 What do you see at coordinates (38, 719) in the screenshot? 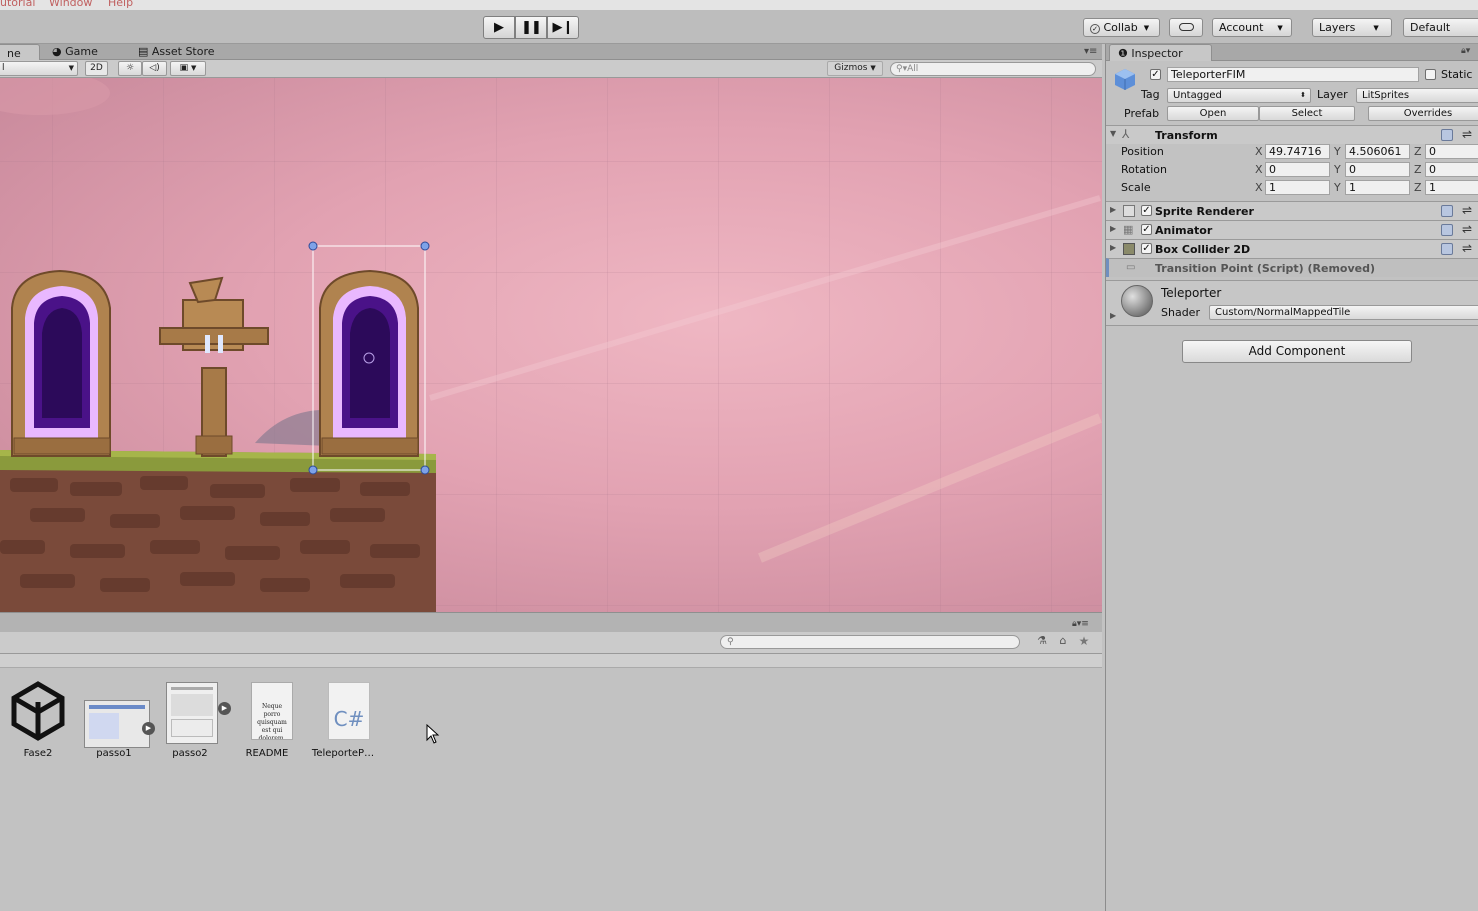
I see `asset-item: Fase2` at bounding box center [38, 719].